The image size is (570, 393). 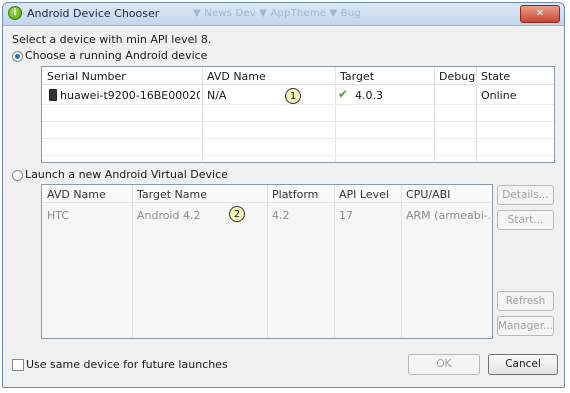 I want to click on ok-button: OK, so click(x=444, y=364).